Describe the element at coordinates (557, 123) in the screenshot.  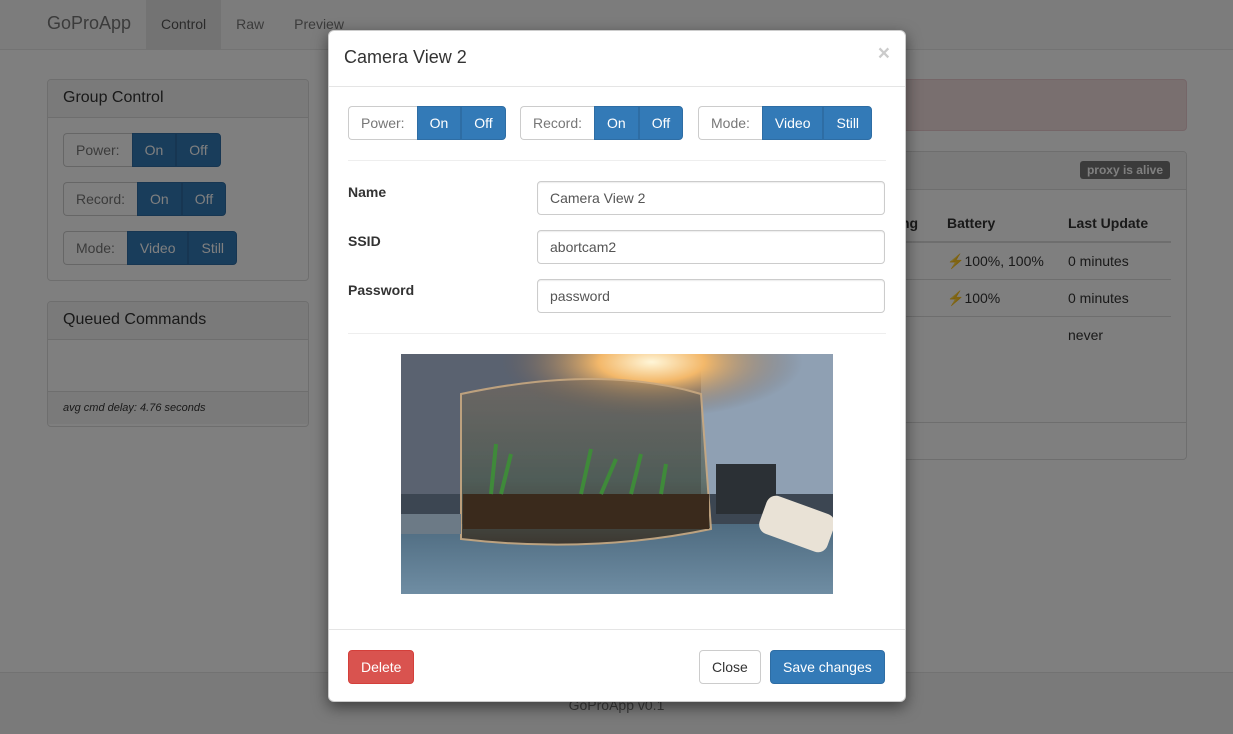
I see `camera-record-label: Record:` at that location.